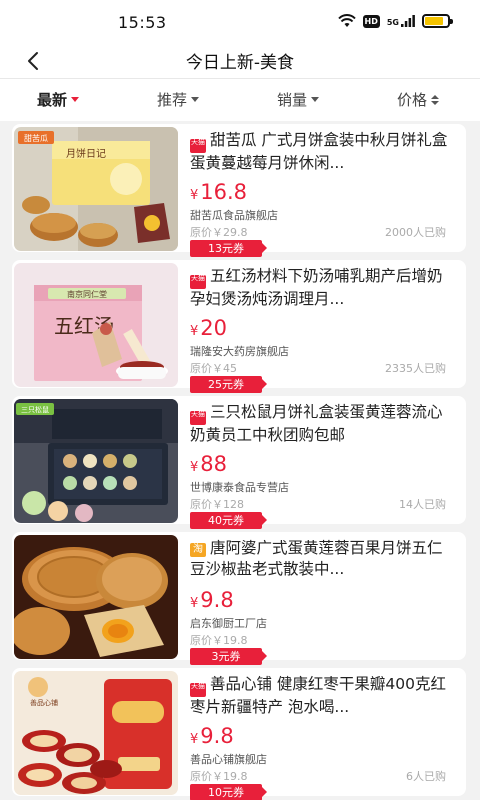 This screenshot has width=480, height=800. What do you see at coordinates (371, 21) in the screenshot?
I see `hd-icon: HD` at bounding box center [371, 21].